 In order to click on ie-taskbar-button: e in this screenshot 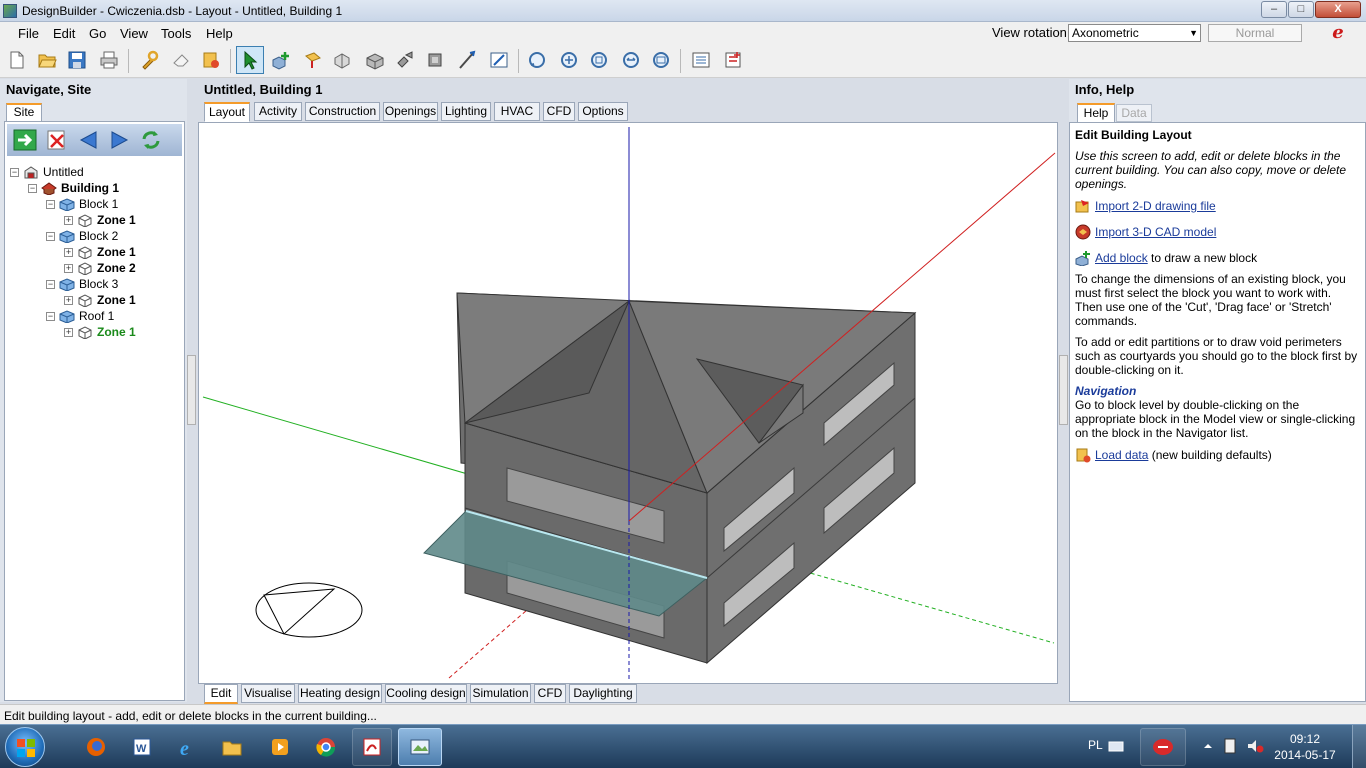, I will do `click(188, 747)`.